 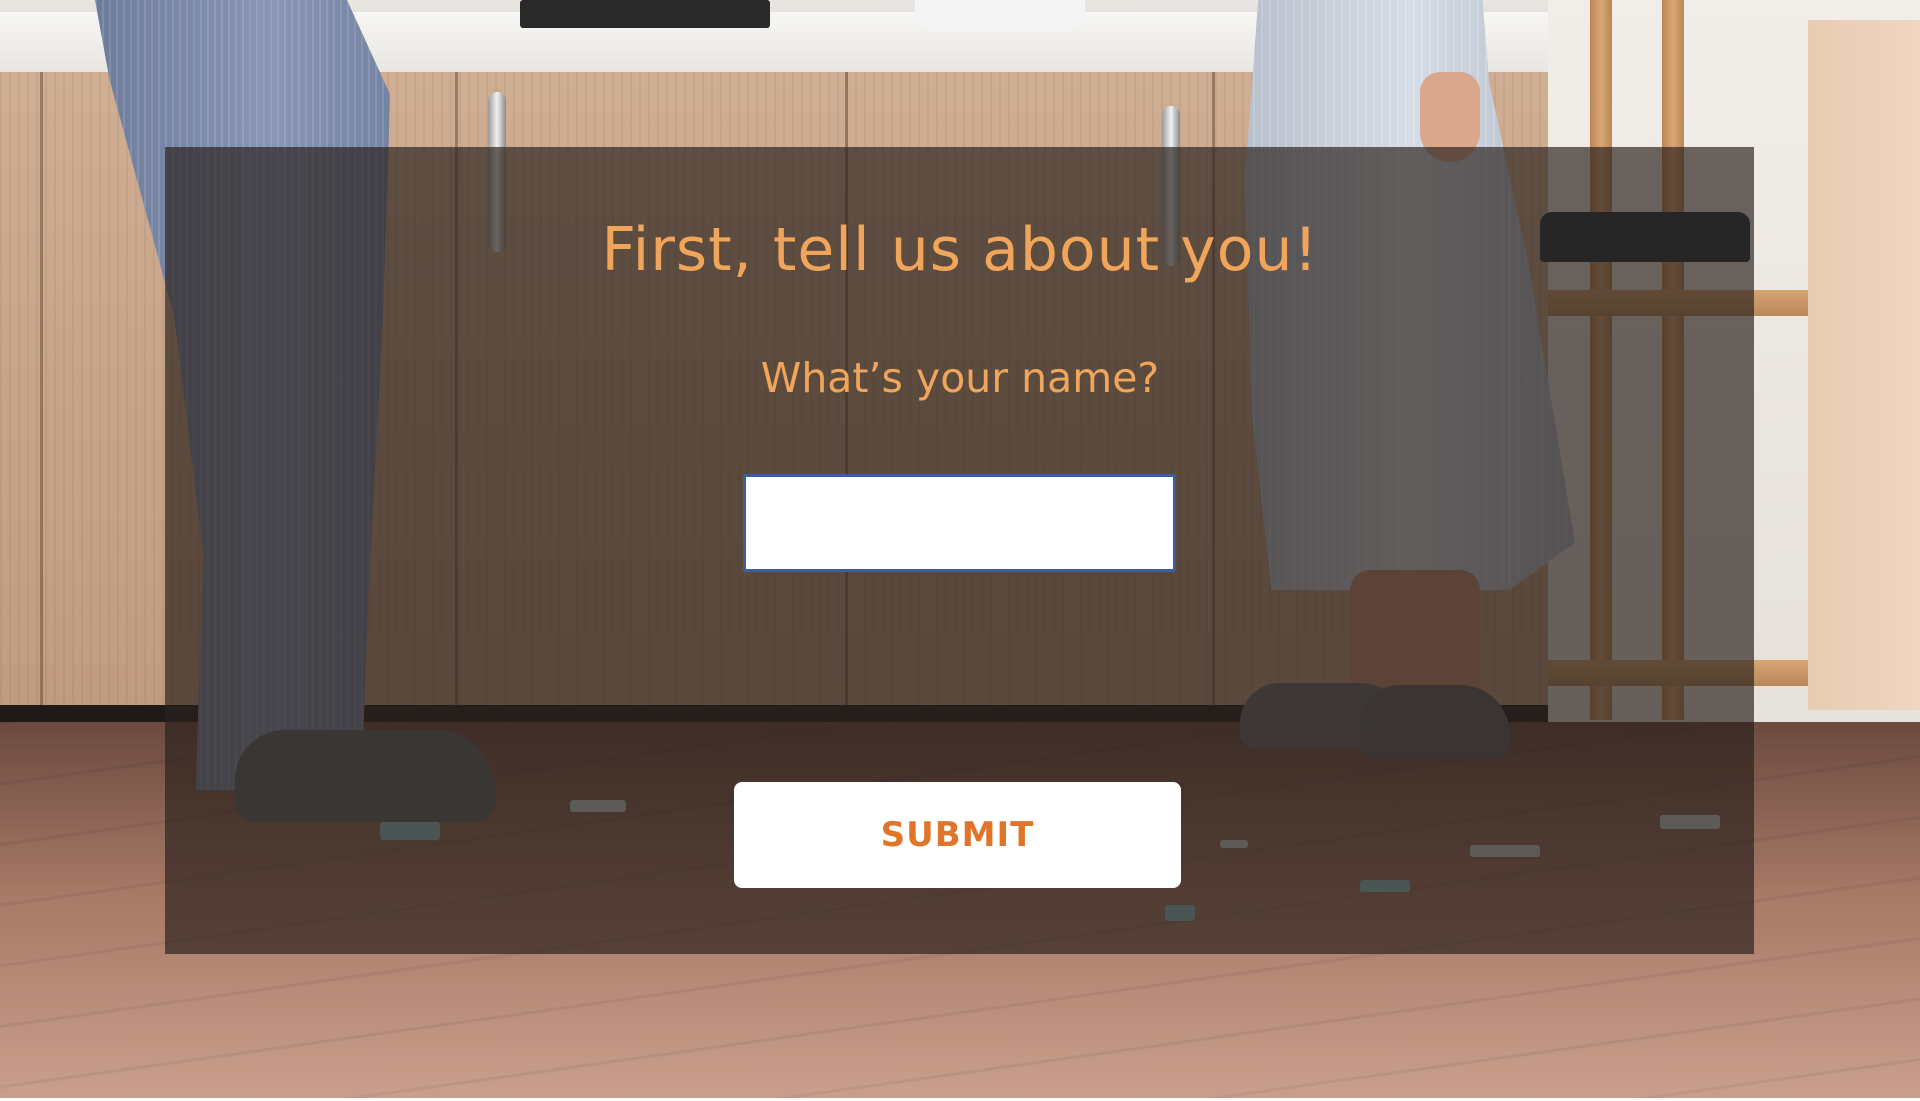 What do you see at coordinates (957, 835) in the screenshot?
I see `submit-button: SUBMIT` at bounding box center [957, 835].